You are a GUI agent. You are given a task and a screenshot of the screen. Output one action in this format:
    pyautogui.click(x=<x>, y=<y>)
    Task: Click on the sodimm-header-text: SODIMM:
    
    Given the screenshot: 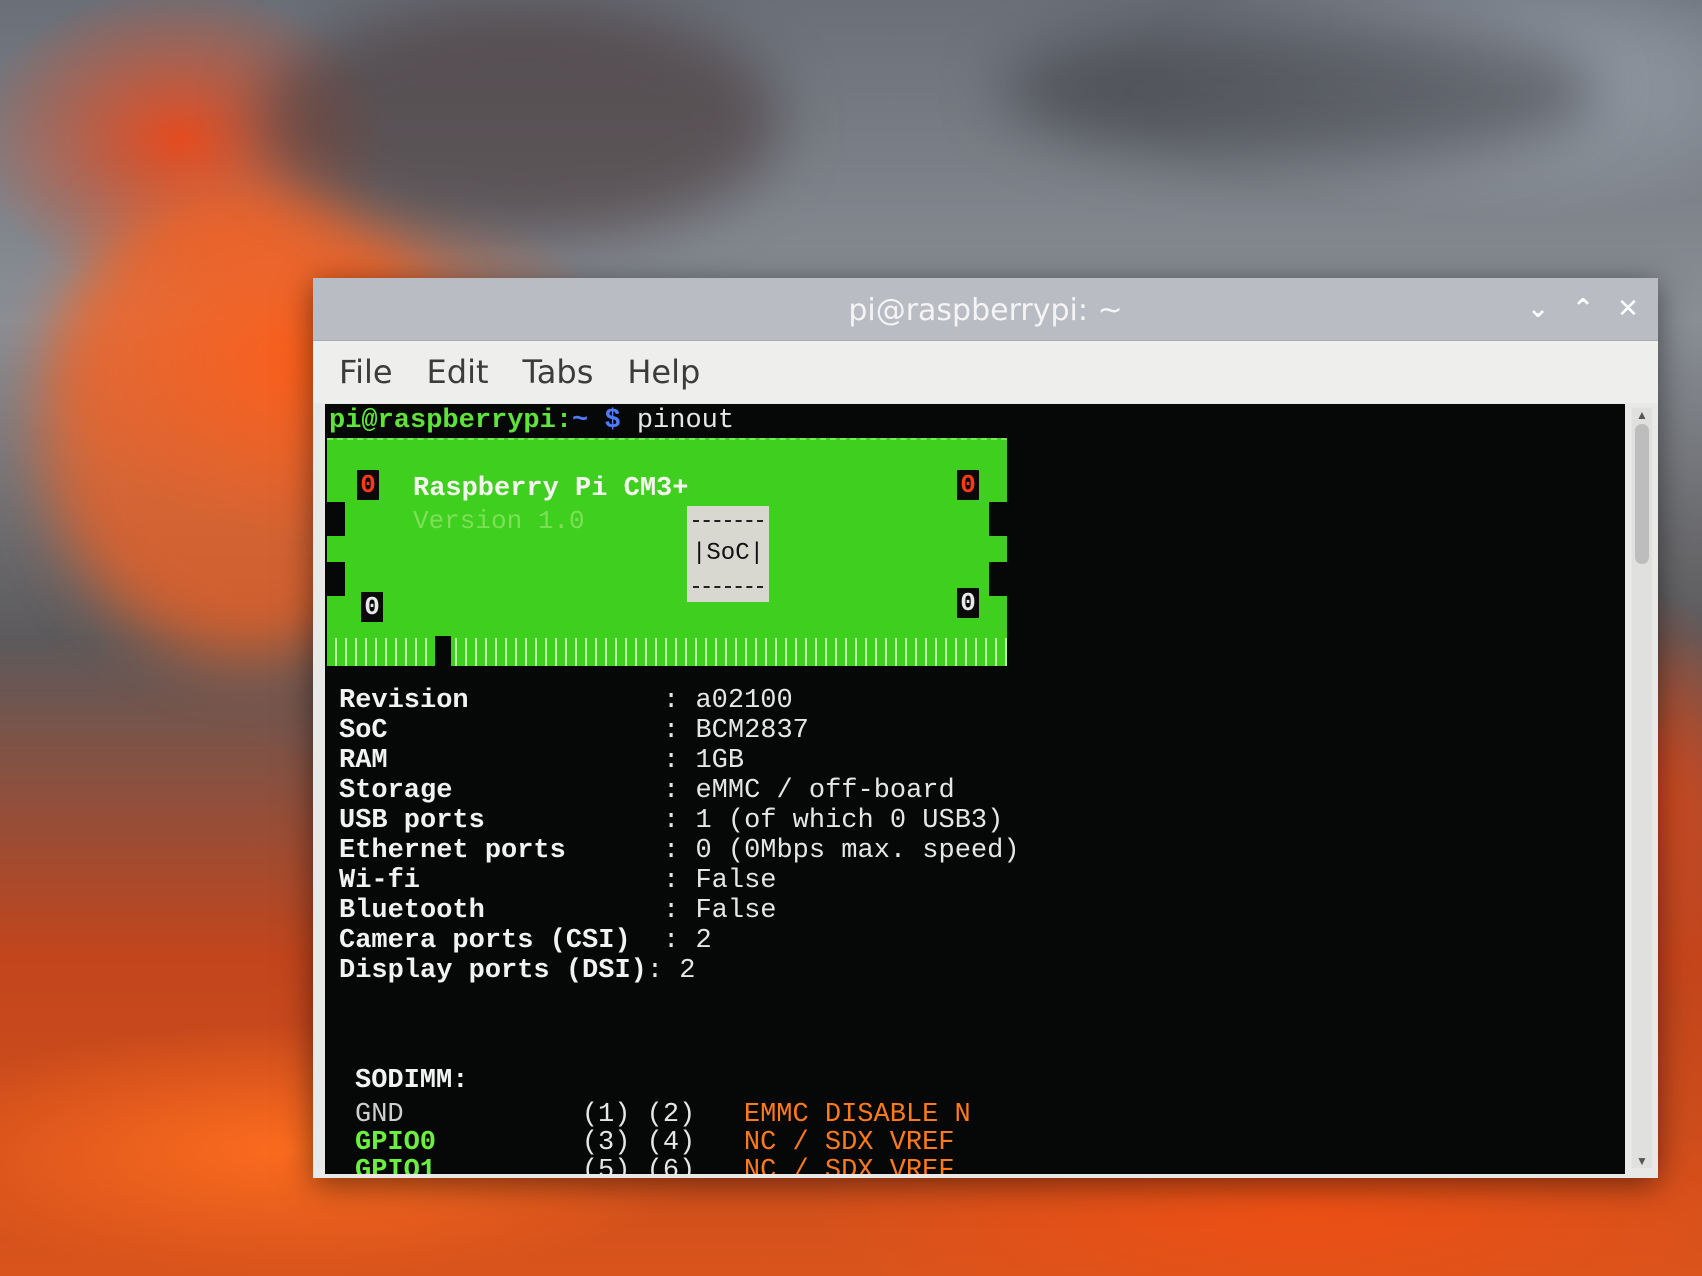 What is the action you would take?
    pyautogui.click(x=412, y=1081)
    